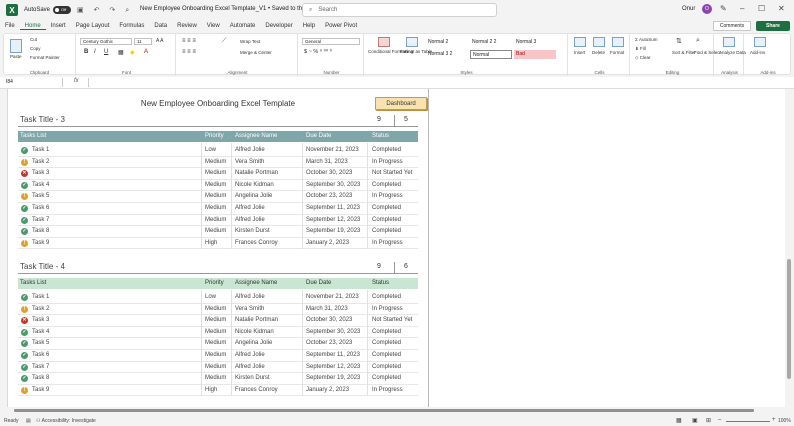  What do you see at coordinates (146, 52) in the screenshot?
I see `font-color-icon: A` at bounding box center [146, 52].